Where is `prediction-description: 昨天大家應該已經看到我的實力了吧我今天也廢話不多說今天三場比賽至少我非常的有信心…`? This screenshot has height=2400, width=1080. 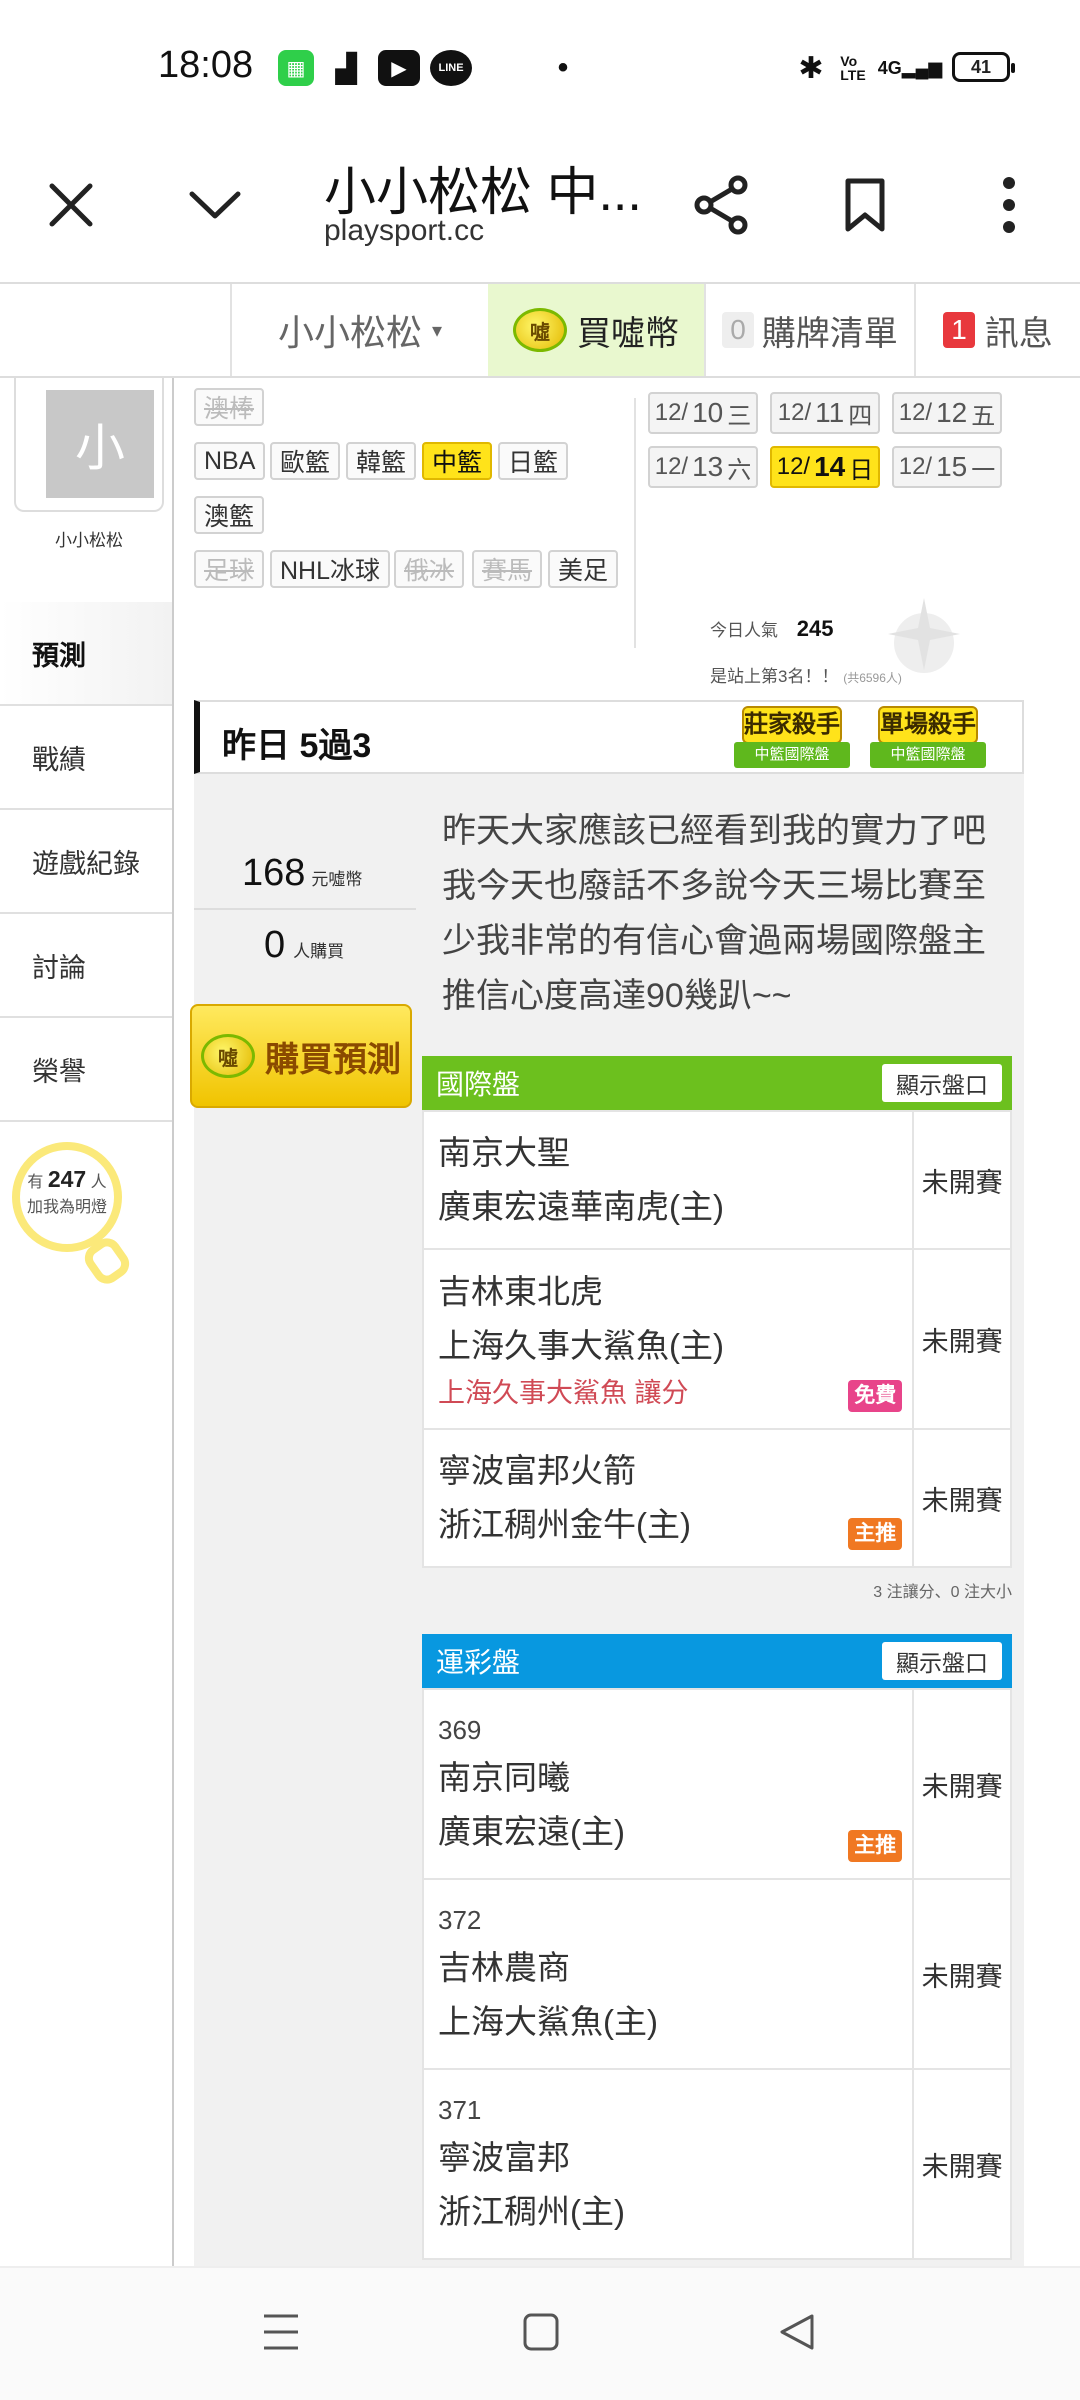
prediction-description: 昨天大家應該已經看到我的實力了吧我今天也廢話不多說今天三場比賽至少我非常的有信心… is located at coordinates (714, 913).